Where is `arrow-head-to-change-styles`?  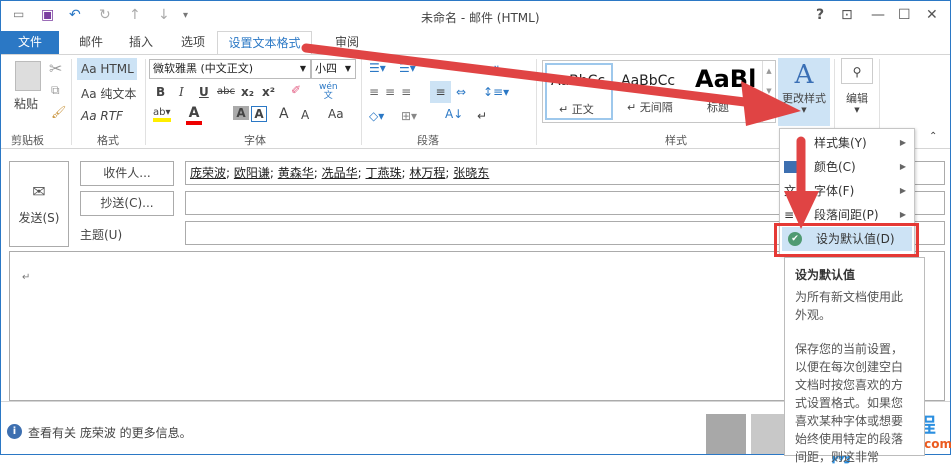 arrow-head-to-change-styles is located at coordinates (771, 103).